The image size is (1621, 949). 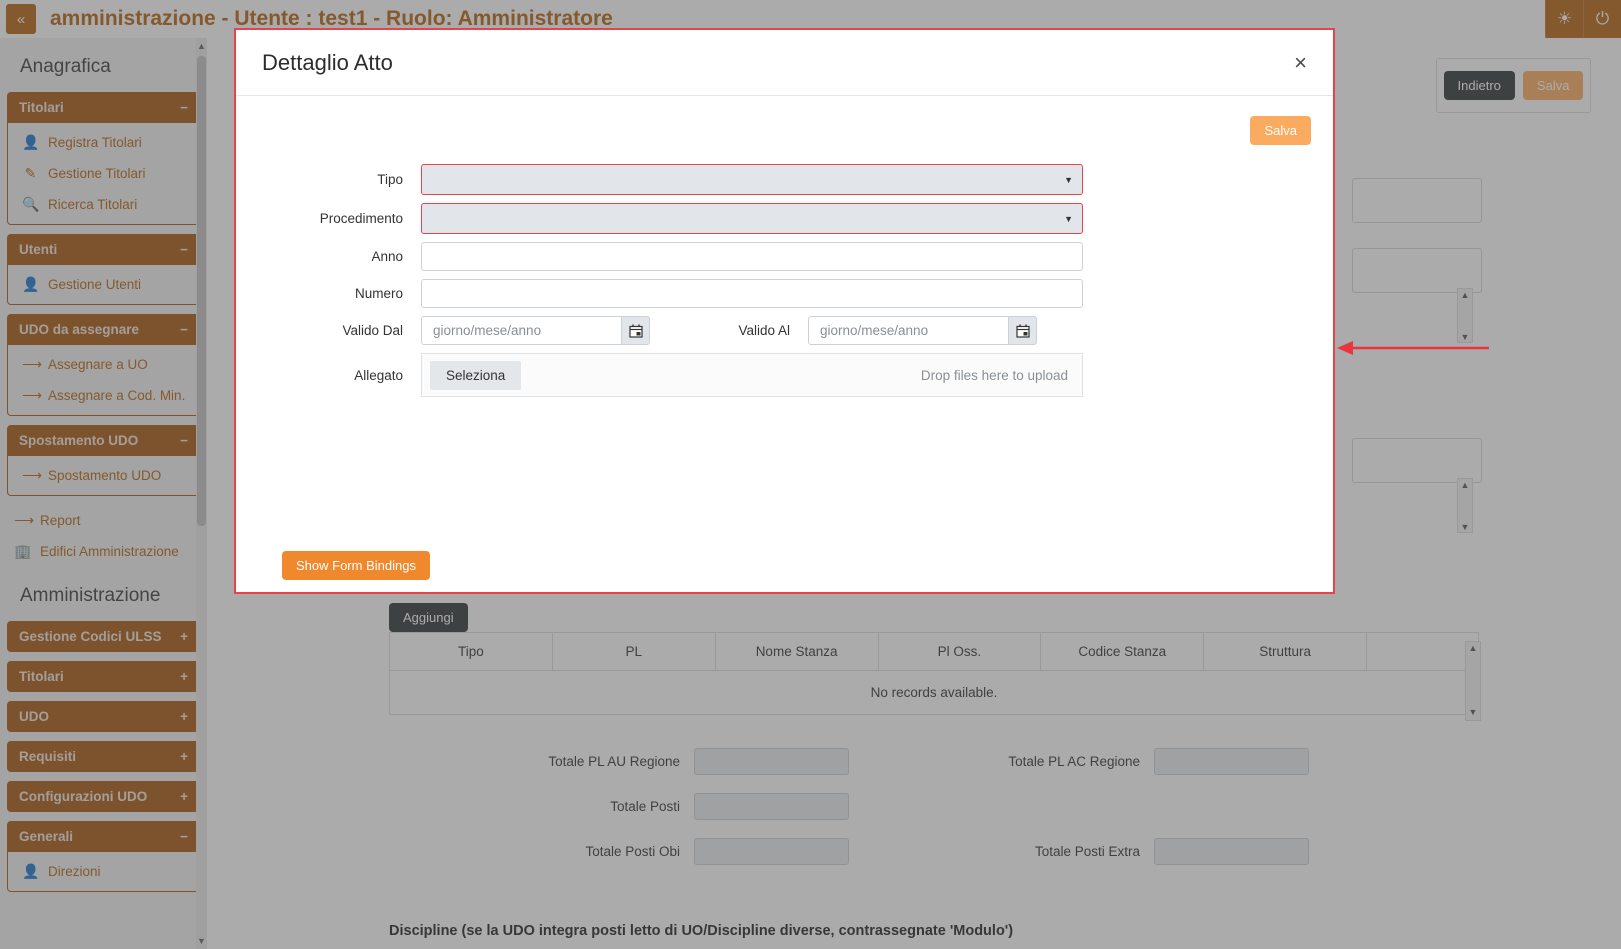 I want to click on dialog-title: Dettaglio Atto, so click(x=327, y=62).